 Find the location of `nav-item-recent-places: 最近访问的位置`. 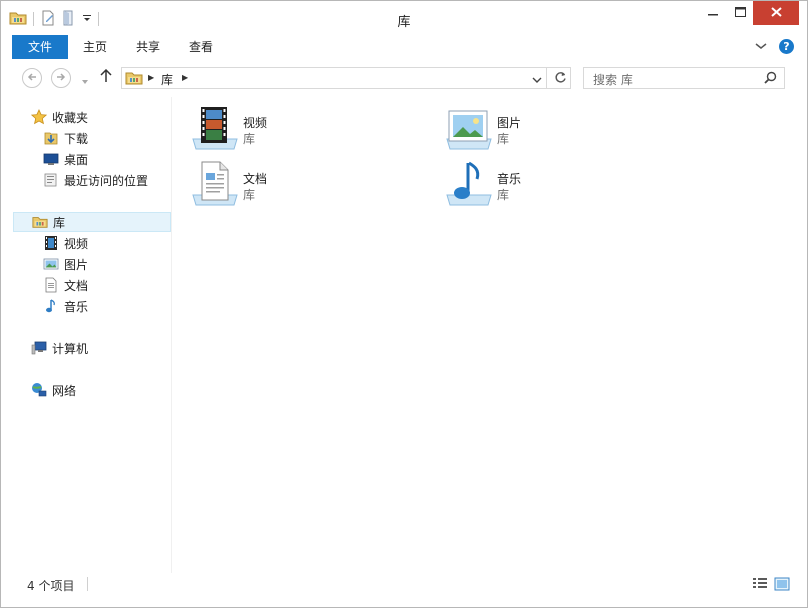

nav-item-recent-places: 最近访问的位置 is located at coordinates (95, 180).